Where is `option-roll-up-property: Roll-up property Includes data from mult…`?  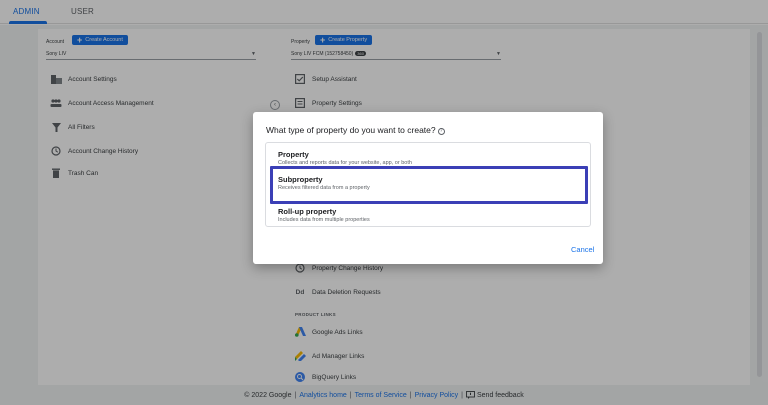
option-roll-up-property: Roll-up property Includes data from mult… is located at coordinates (428, 215).